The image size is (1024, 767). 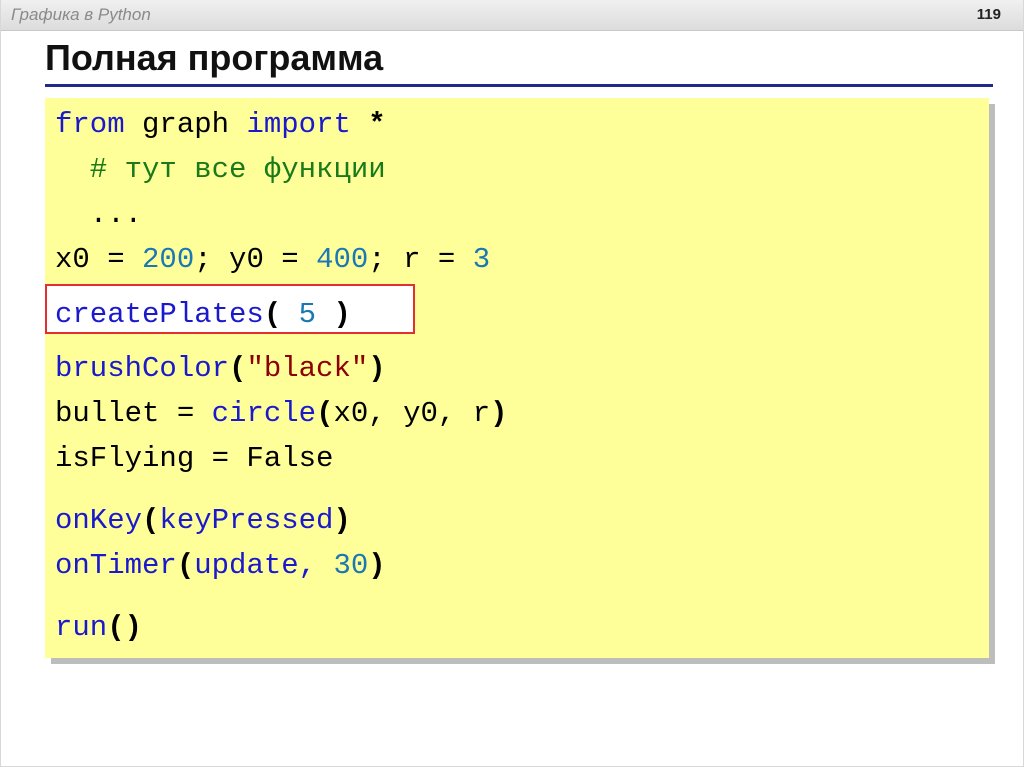 I want to click on code-line-bullet: bullet = circle(x0, y0, r), so click(x=281, y=414).